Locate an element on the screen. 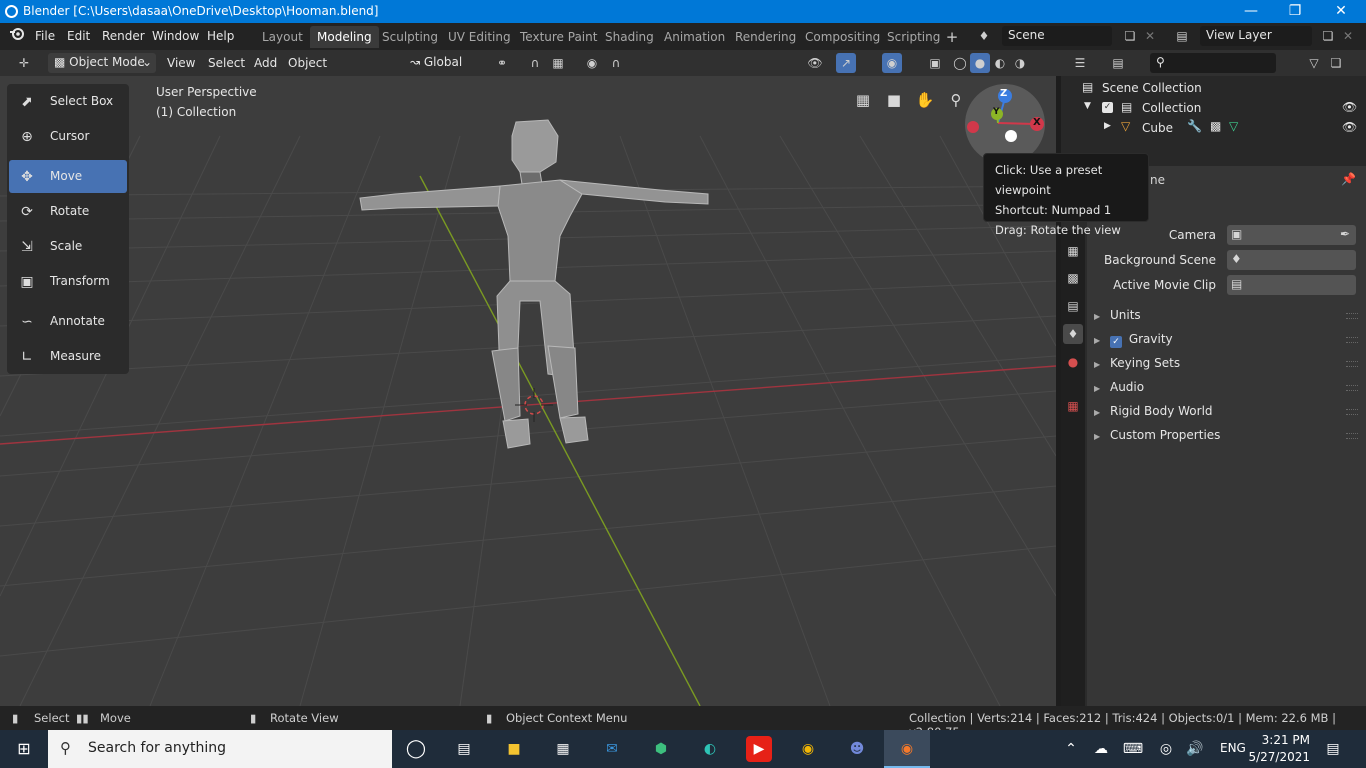 This screenshot has width=1366, height=768. blender-taskbar-icon: ◉ is located at coordinates (907, 749).